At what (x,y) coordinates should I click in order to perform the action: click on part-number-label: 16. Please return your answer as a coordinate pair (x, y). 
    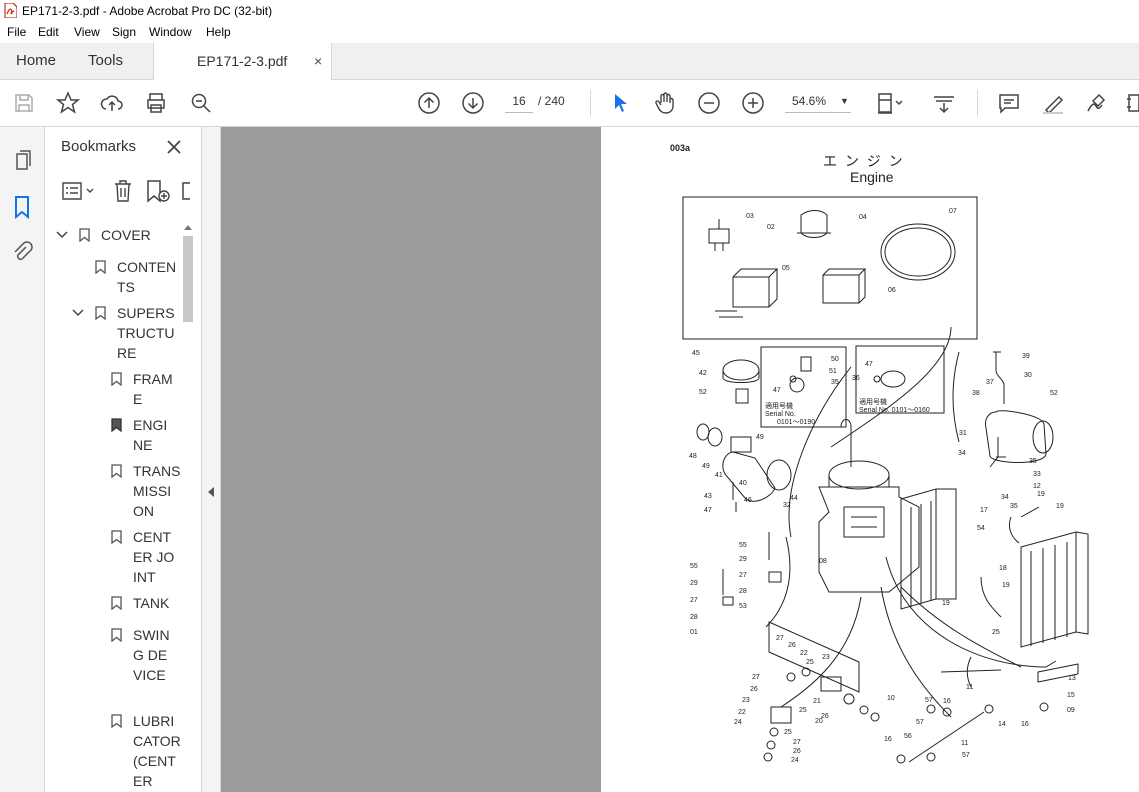
    Looking at the image, I should click on (888, 739).